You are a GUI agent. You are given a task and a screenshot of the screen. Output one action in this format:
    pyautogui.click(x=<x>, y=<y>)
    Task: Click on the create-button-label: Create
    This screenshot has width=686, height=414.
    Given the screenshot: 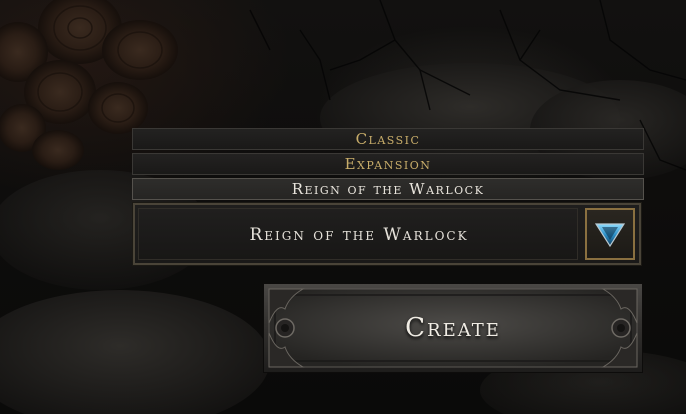 What is the action you would take?
    pyautogui.click(x=453, y=328)
    